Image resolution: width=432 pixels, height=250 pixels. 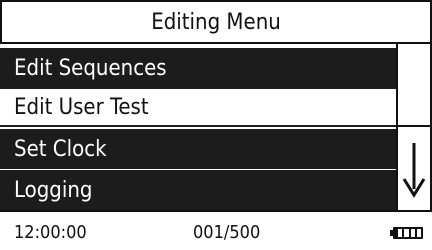 I want to click on menu-title: Editing Menu, so click(x=216, y=22).